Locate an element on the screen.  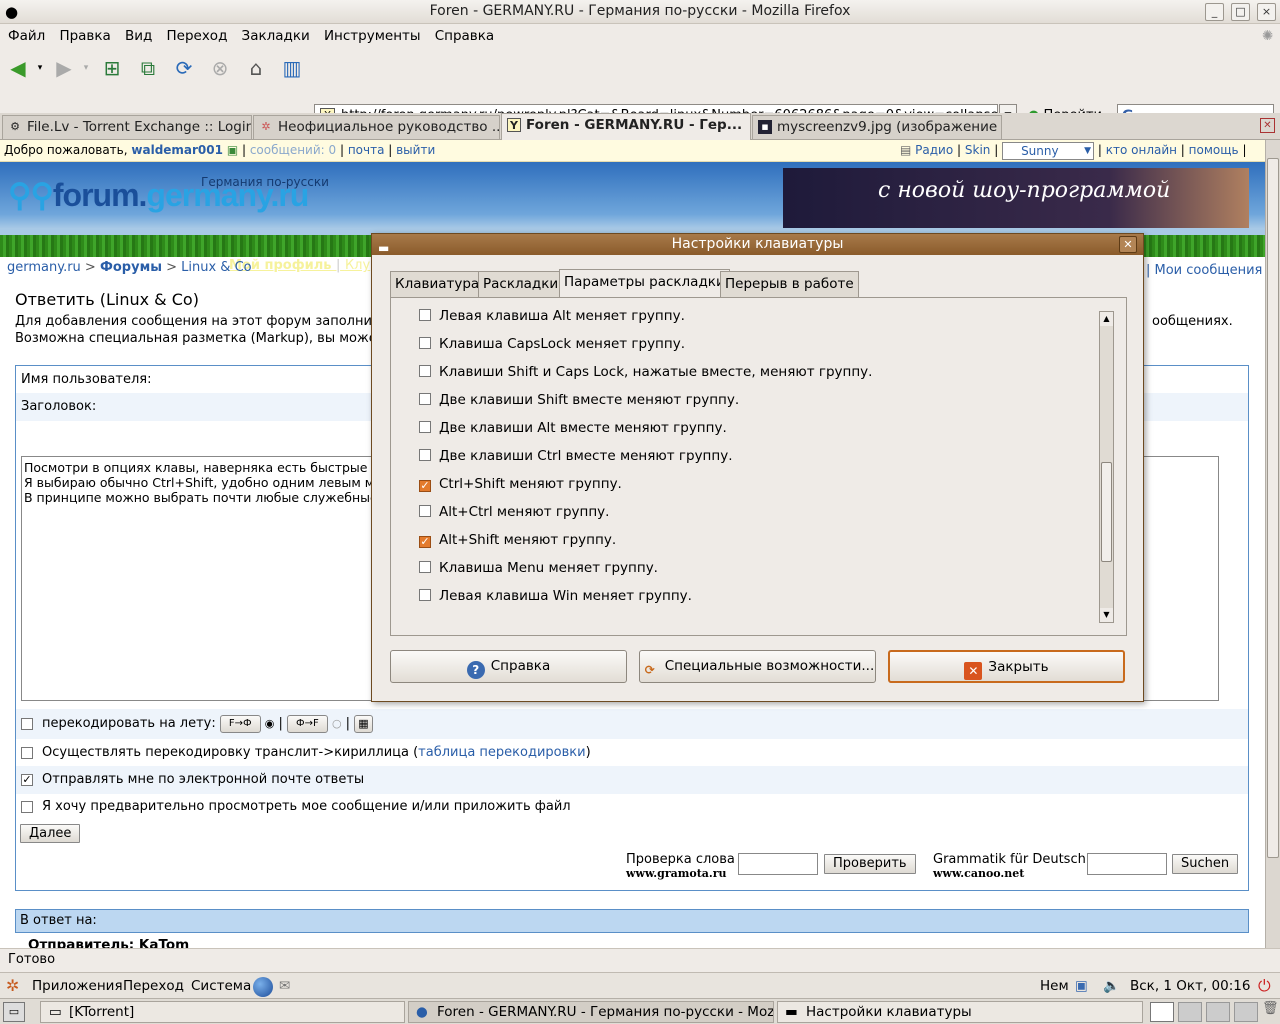
help-link: помощь is located at coordinates (1214, 150).